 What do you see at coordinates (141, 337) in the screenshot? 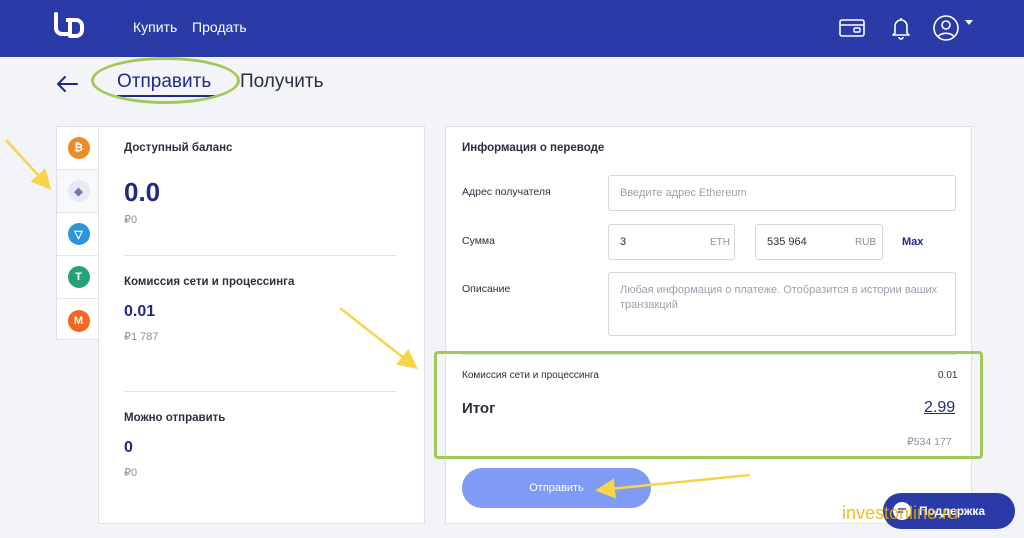
I see `fee-rub: ₽1 787` at bounding box center [141, 337].